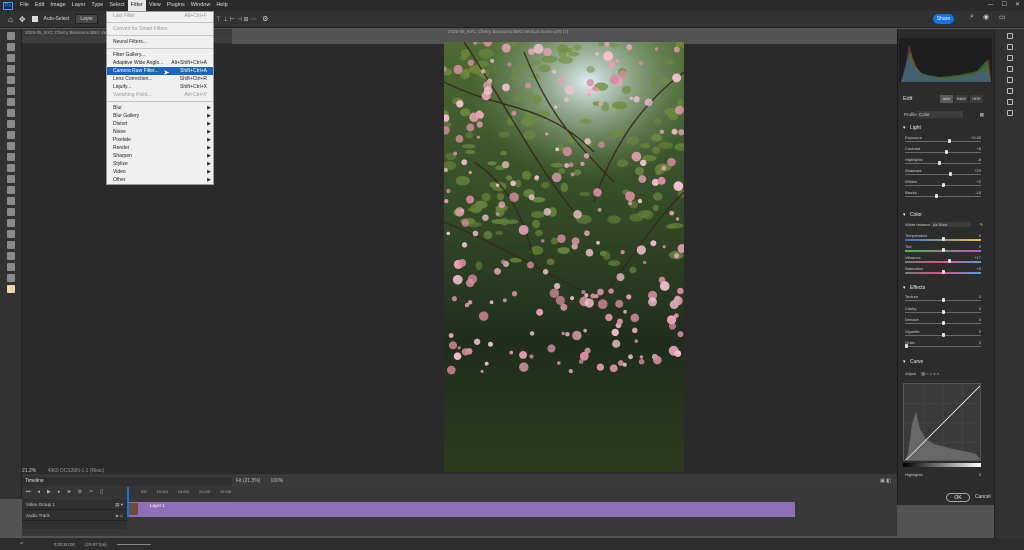 The height and width of the screenshot is (550, 1024). I want to click on temperature-value: 0, so click(980, 235).